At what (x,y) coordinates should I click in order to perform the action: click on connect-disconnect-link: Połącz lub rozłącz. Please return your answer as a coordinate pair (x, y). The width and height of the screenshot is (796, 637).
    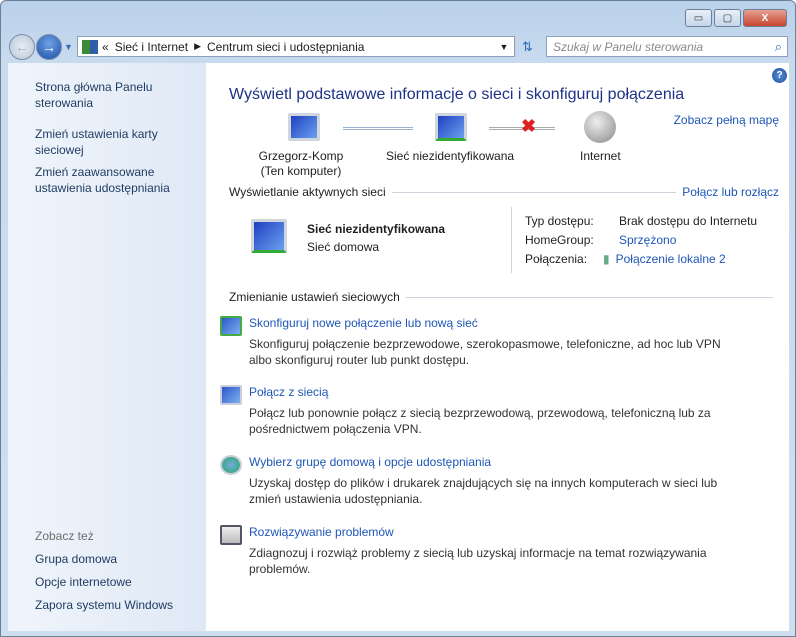
    Looking at the image, I should click on (730, 192).